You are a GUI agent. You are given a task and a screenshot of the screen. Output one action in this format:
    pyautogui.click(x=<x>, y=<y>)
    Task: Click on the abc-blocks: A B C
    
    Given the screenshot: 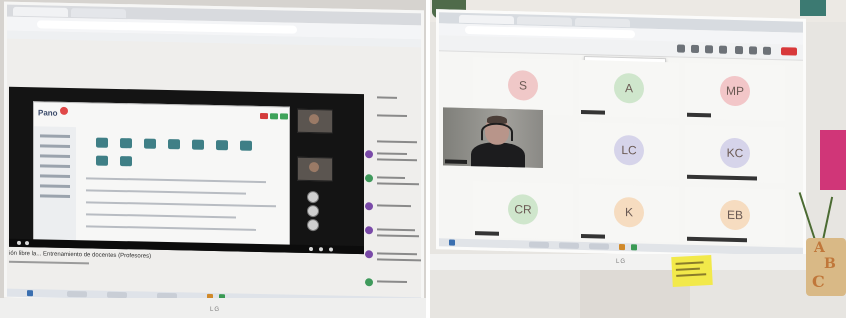 What is the action you would take?
    pyautogui.click(x=826, y=267)
    